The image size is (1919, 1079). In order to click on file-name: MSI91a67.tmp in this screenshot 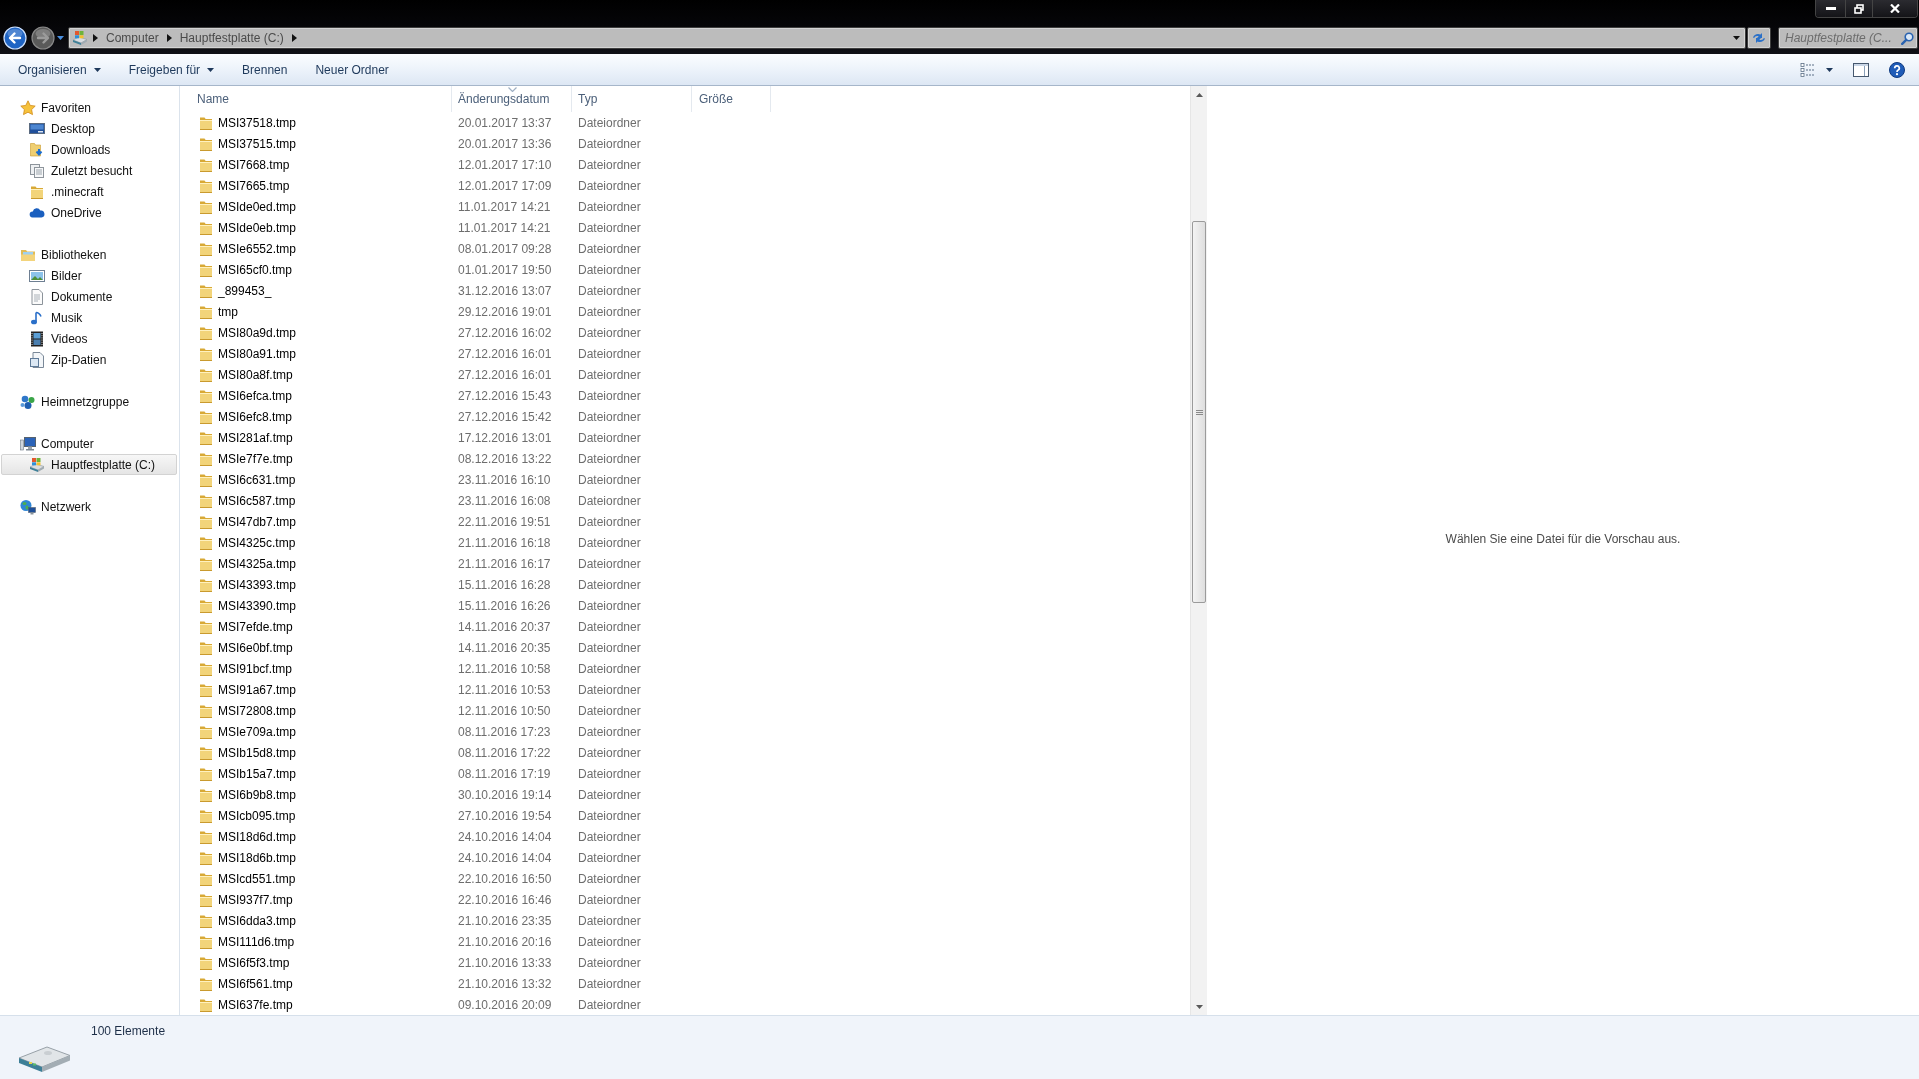, I will do `click(257, 689)`.